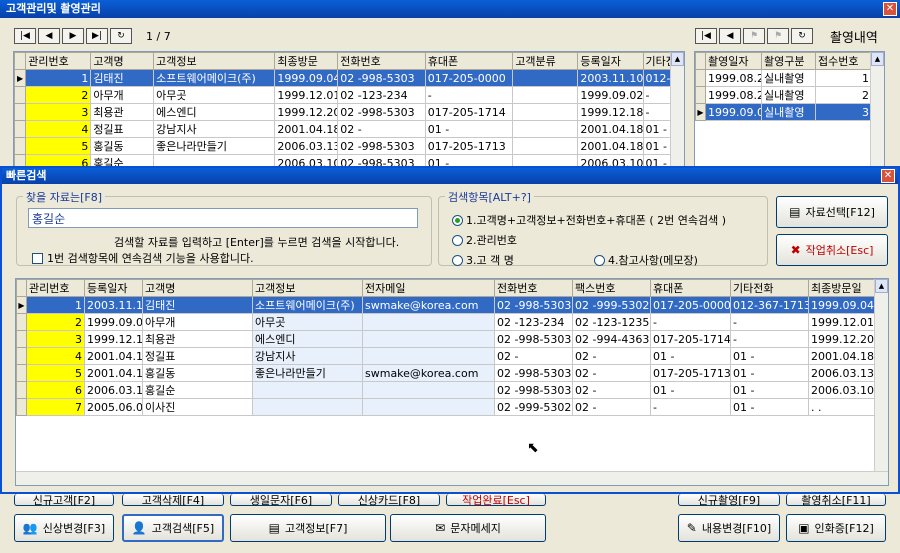 The width and height of the screenshot is (900, 553). I want to click on option-3-radio: 3.고 객 명, so click(483, 260).